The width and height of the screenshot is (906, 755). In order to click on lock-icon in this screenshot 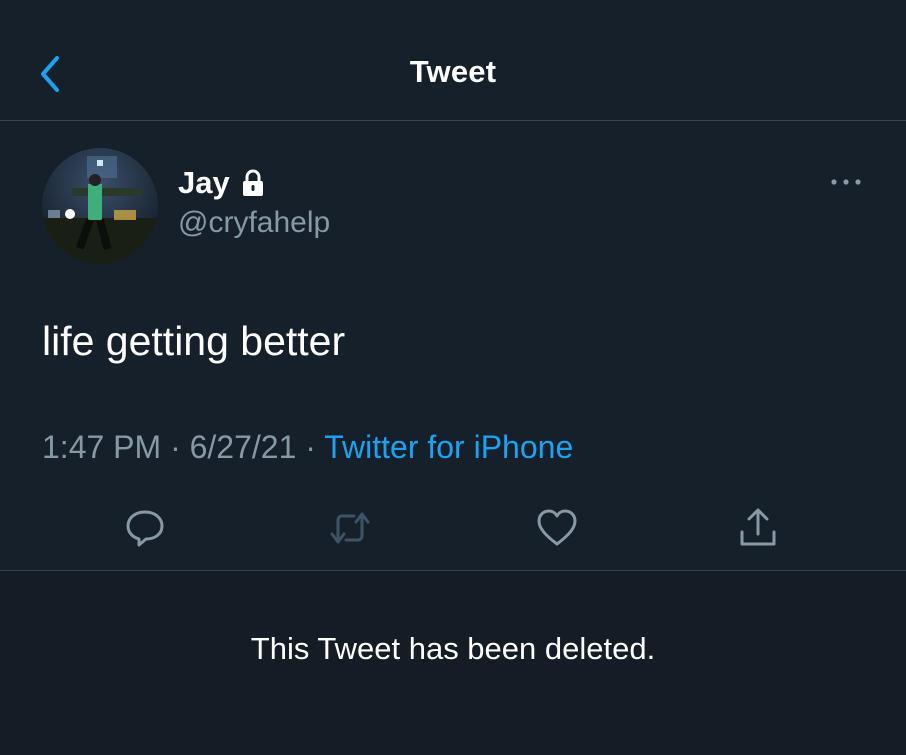, I will do `click(253, 183)`.